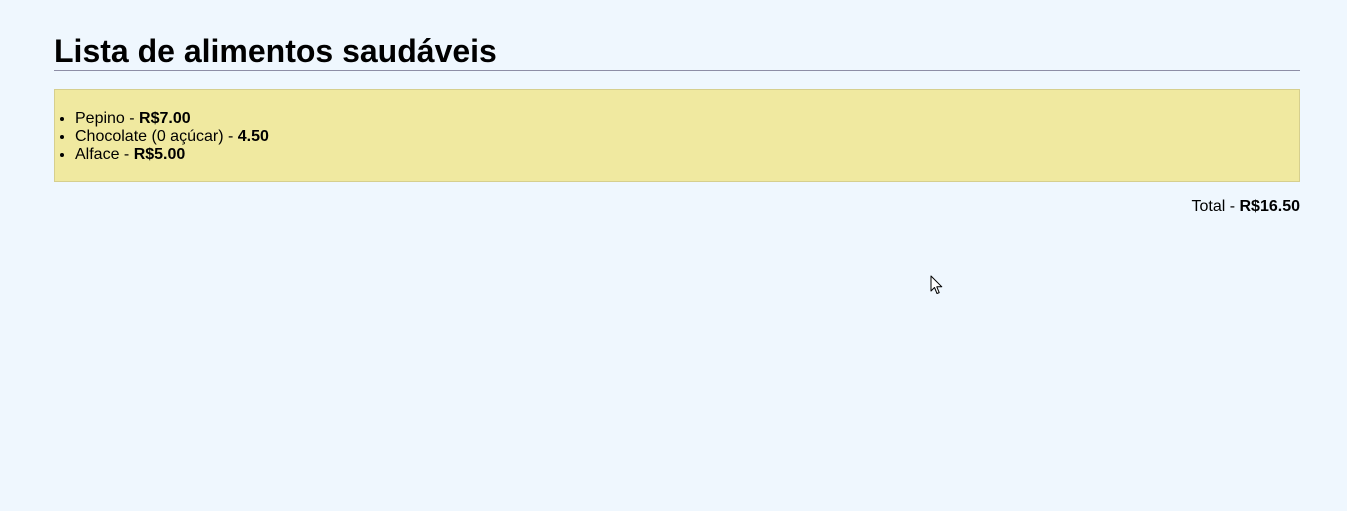  I want to click on total-line: Total - R$16.50, so click(677, 207).